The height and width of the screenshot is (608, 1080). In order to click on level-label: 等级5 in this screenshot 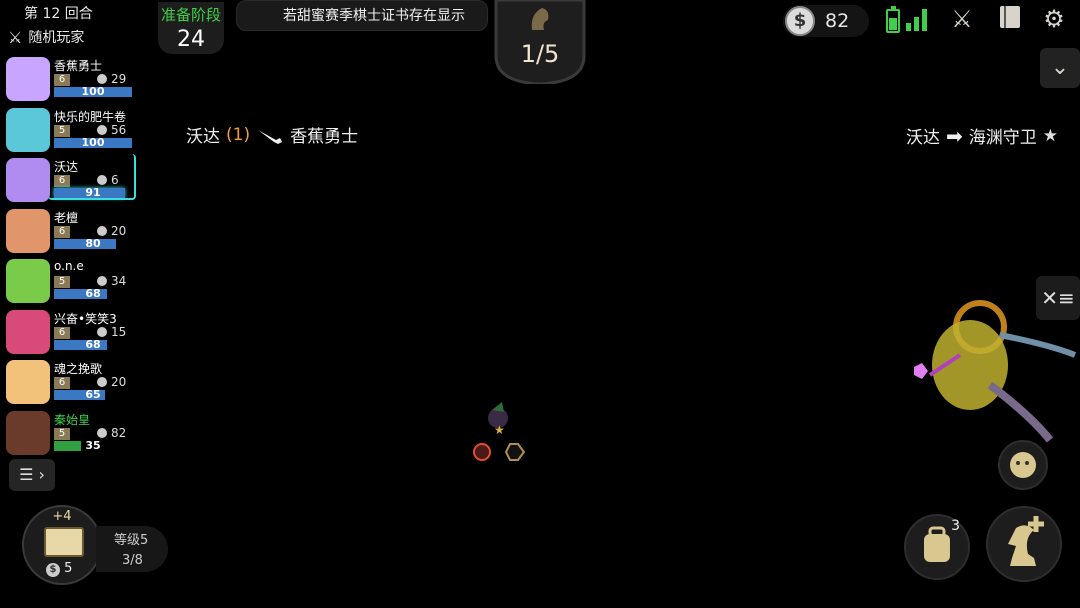, I will do `click(131, 540)`.